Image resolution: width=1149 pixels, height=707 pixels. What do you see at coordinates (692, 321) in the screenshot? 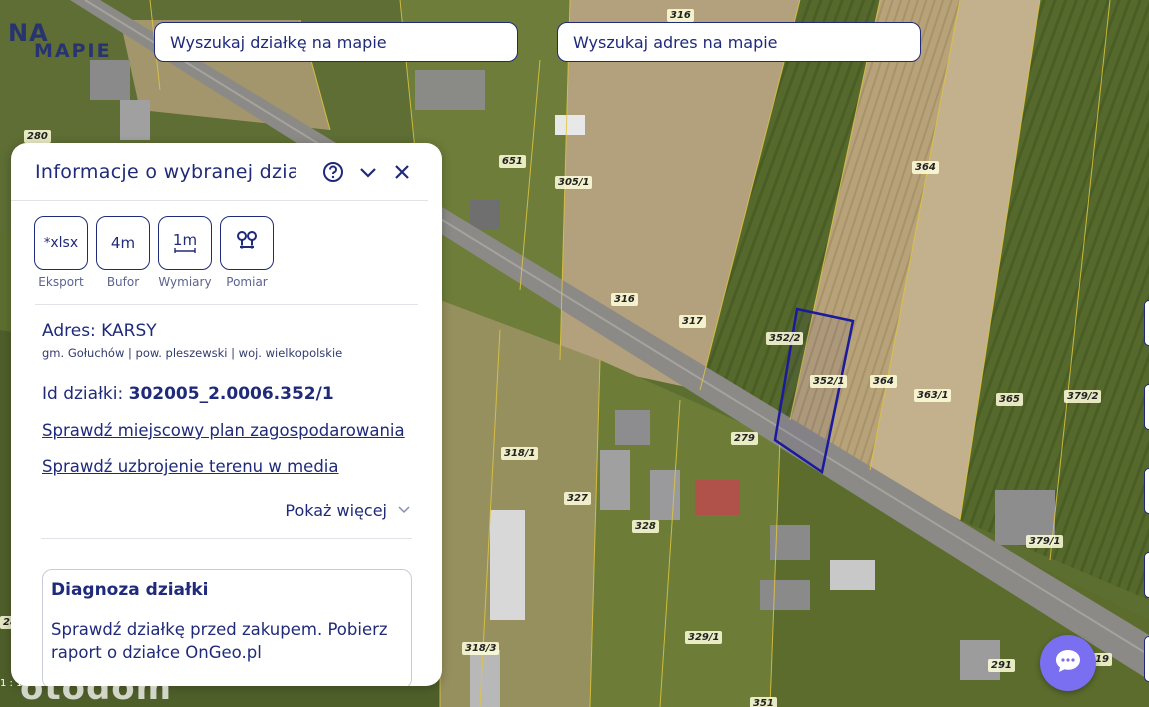
I see `parcel-label: 317` at bounding box center [692, 321].